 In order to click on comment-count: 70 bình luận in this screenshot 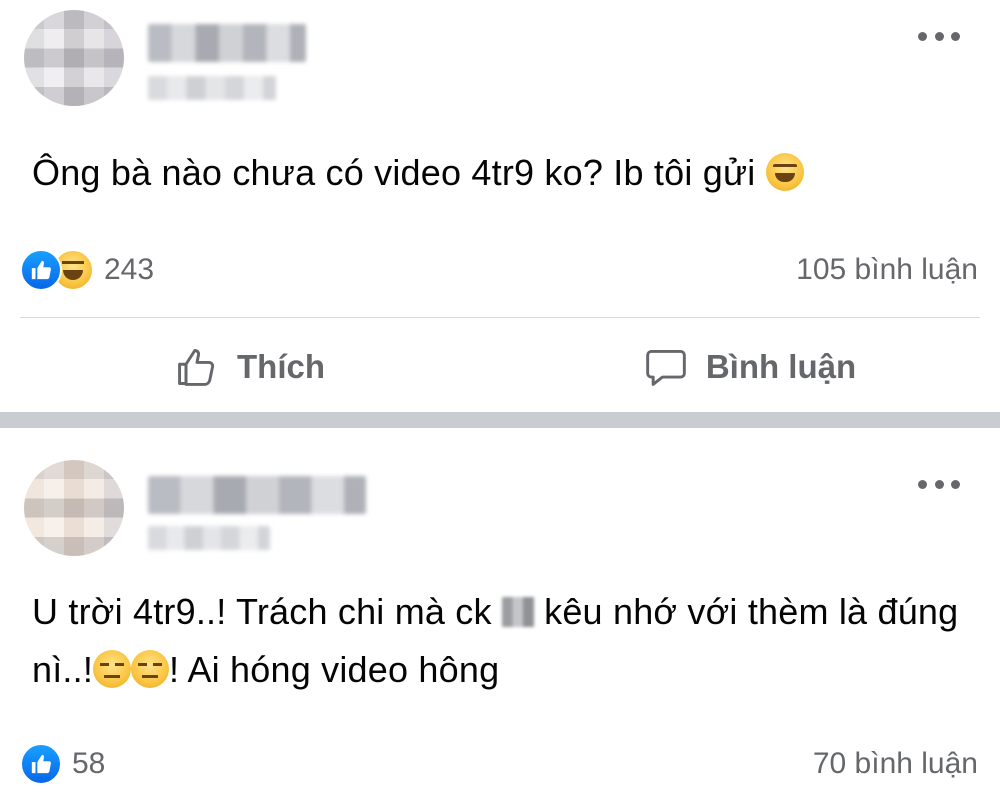, I will do `click(895, 764)`.